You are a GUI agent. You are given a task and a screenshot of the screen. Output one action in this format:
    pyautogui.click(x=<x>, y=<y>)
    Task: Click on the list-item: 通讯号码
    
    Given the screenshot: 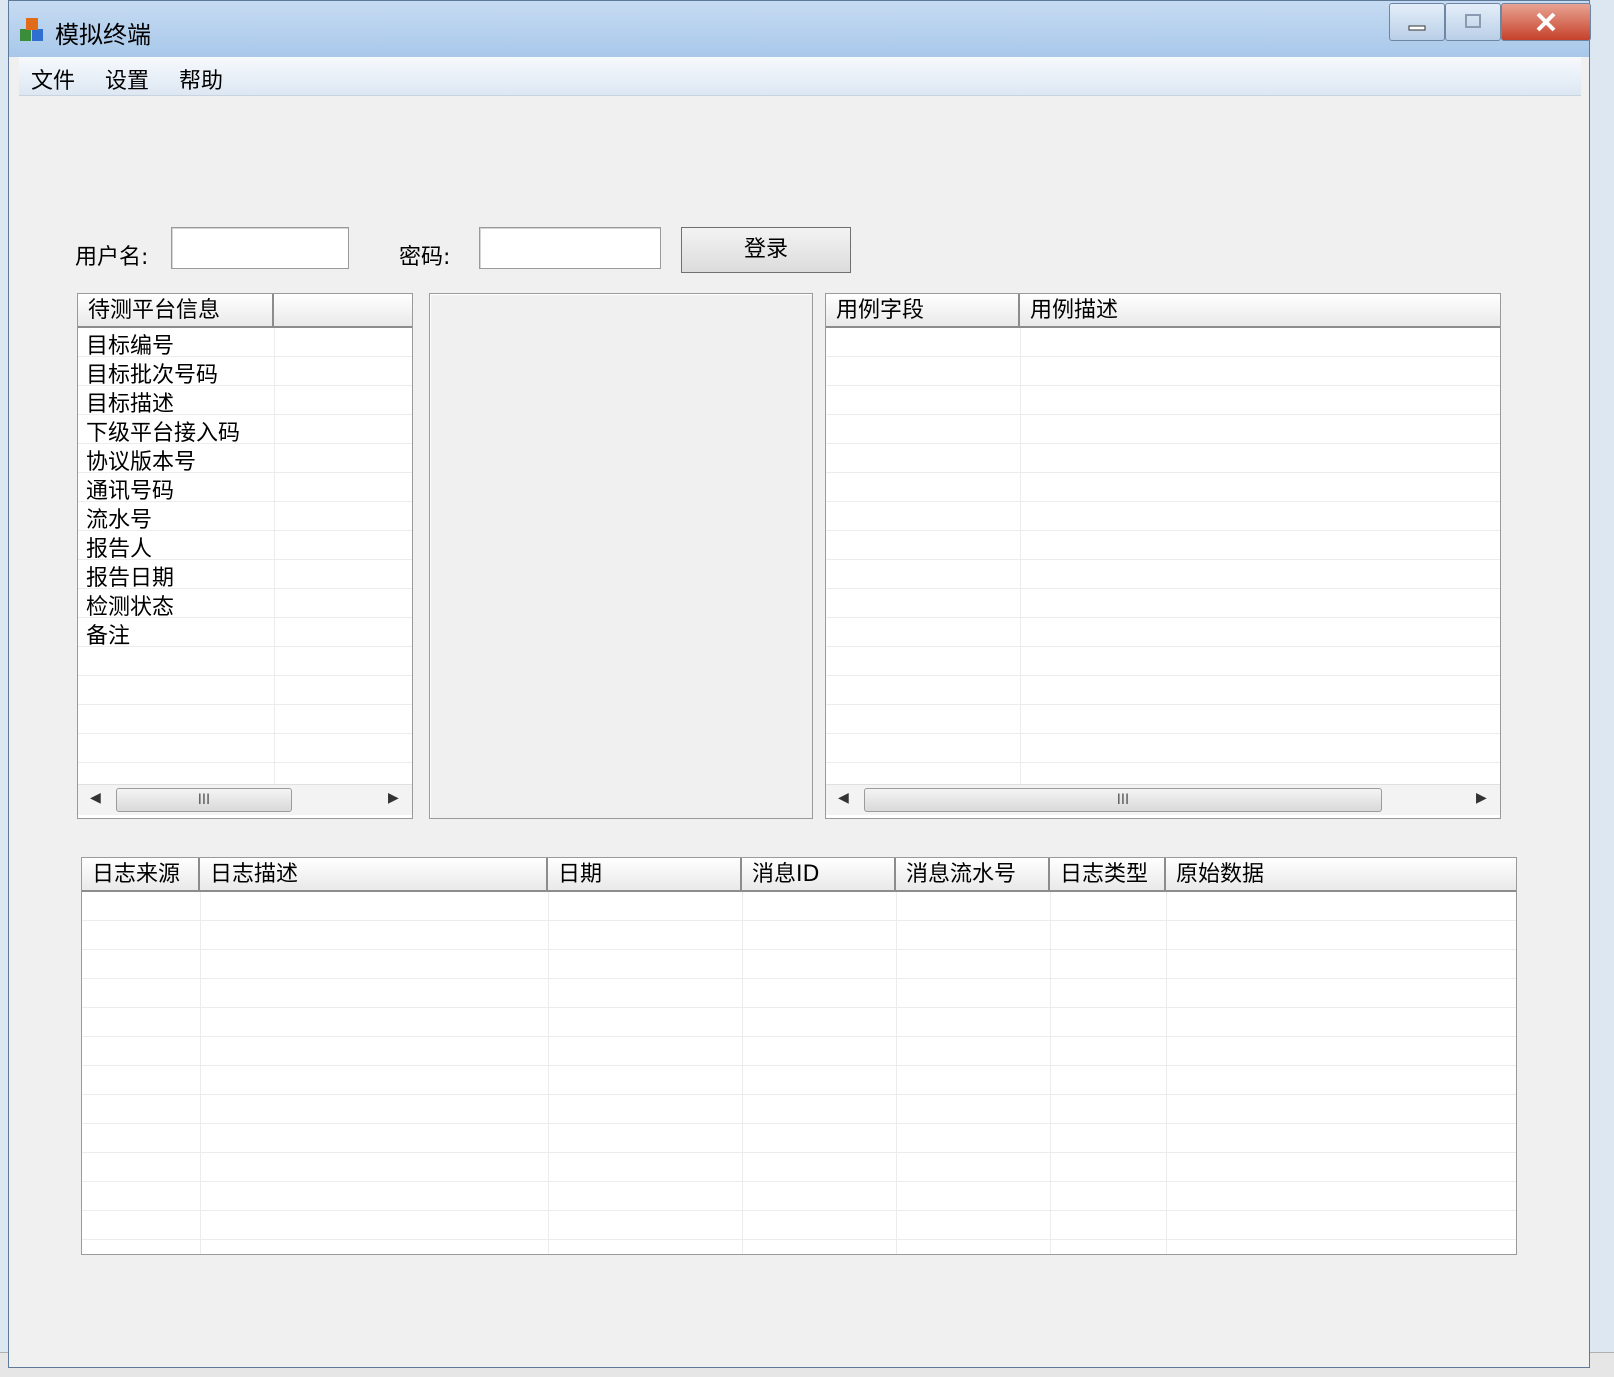 What is the action you would take?
    pyautogui.click(x=130, y=491)
    